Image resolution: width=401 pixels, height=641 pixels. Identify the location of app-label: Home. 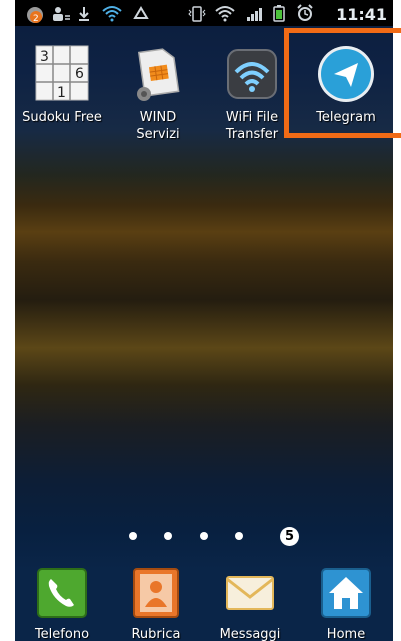
(346, 634).